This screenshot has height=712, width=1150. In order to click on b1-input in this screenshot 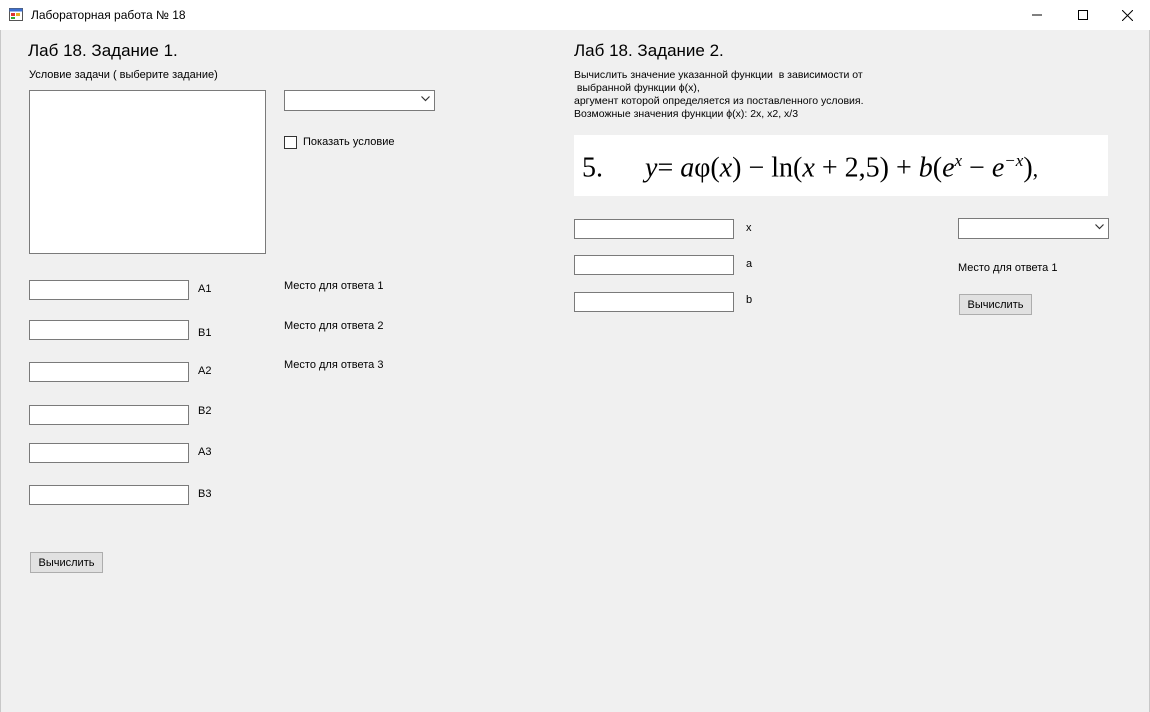, I will do `click(109, 330)`.